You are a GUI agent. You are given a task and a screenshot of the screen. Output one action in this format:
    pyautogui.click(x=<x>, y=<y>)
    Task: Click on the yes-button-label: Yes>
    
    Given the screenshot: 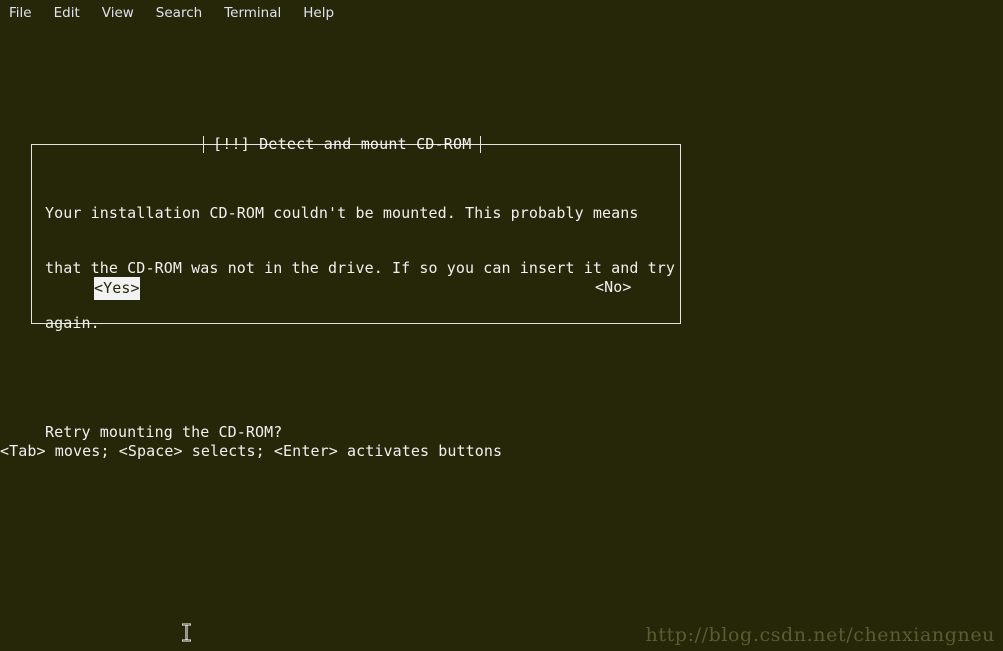 What is the action you would take?
    pyautogui.click(x=121, y=288)
    